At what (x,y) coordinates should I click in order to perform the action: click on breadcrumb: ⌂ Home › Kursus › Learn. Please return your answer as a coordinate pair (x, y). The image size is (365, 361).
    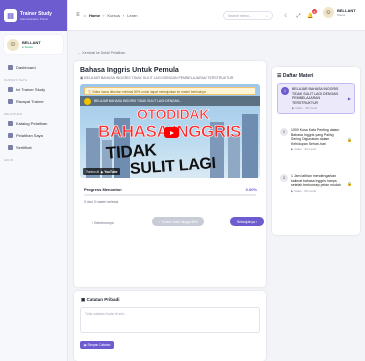
    Looking at the image, I should click on (111, 15).